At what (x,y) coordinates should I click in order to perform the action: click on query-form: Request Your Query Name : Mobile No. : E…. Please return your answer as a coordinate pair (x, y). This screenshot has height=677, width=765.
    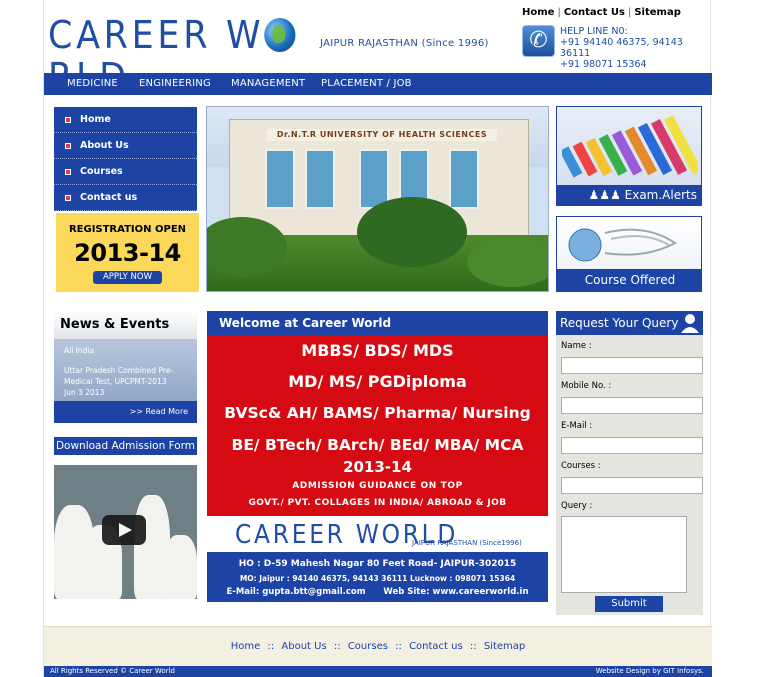
    Looking at the image, I should click on (629, 463).